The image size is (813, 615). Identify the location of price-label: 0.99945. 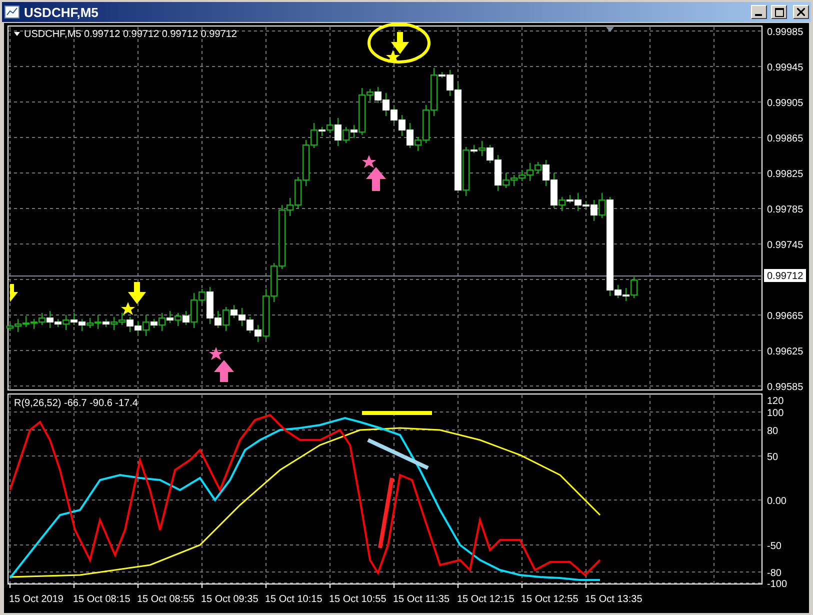
(785, 68).